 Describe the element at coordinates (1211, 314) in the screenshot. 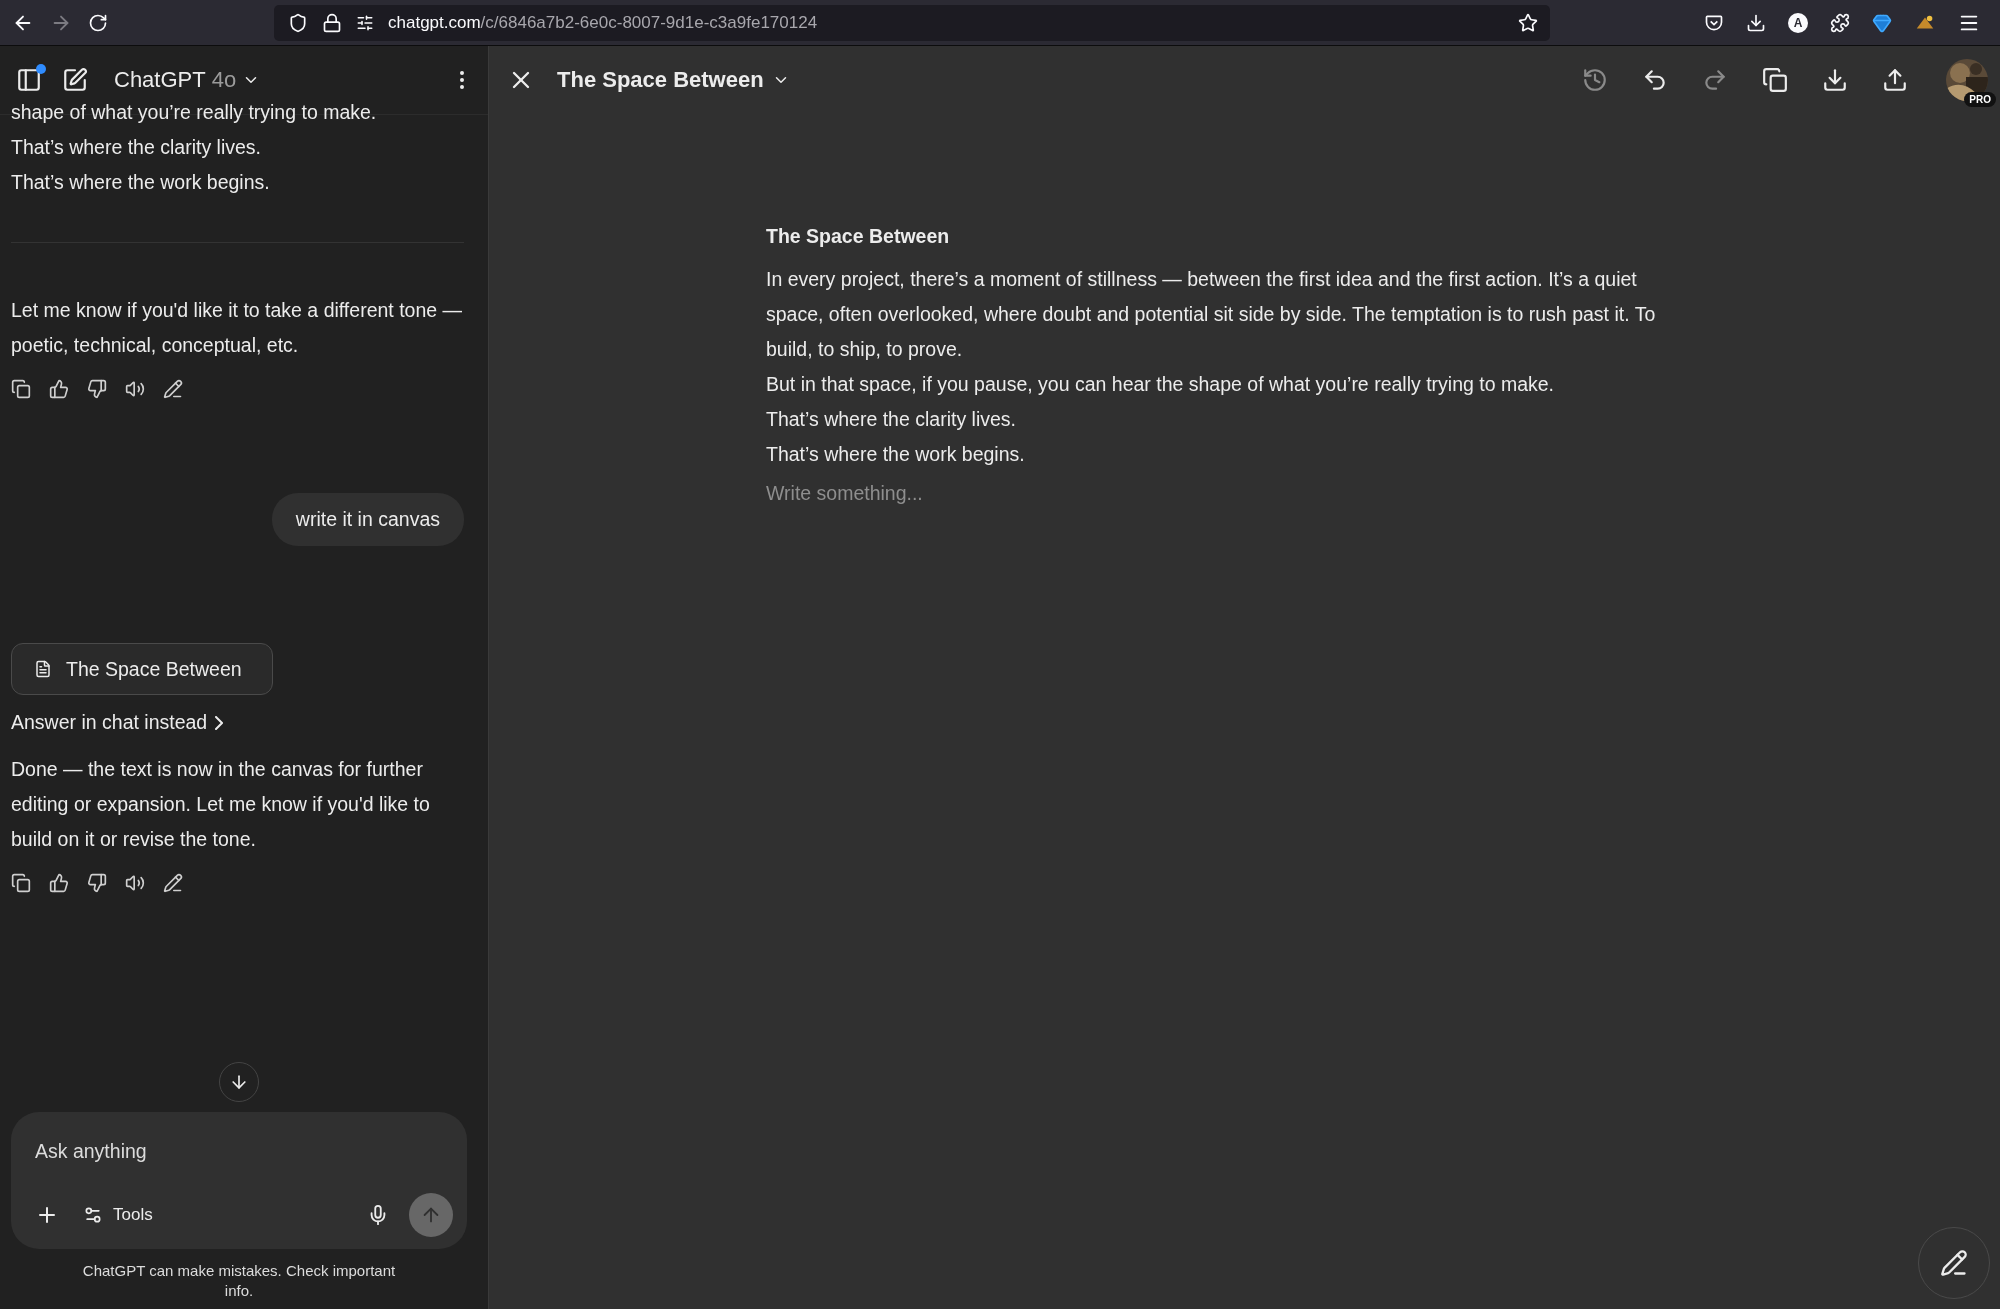

I see `document-paragraph: In every project, there’s a moment of stillness — between the first idea and the first action. It’s a quiet space, often overlooked, where doubt and potential sit side by side. The temptation is to rush past it. To build, to ship, to prove.` at that location.